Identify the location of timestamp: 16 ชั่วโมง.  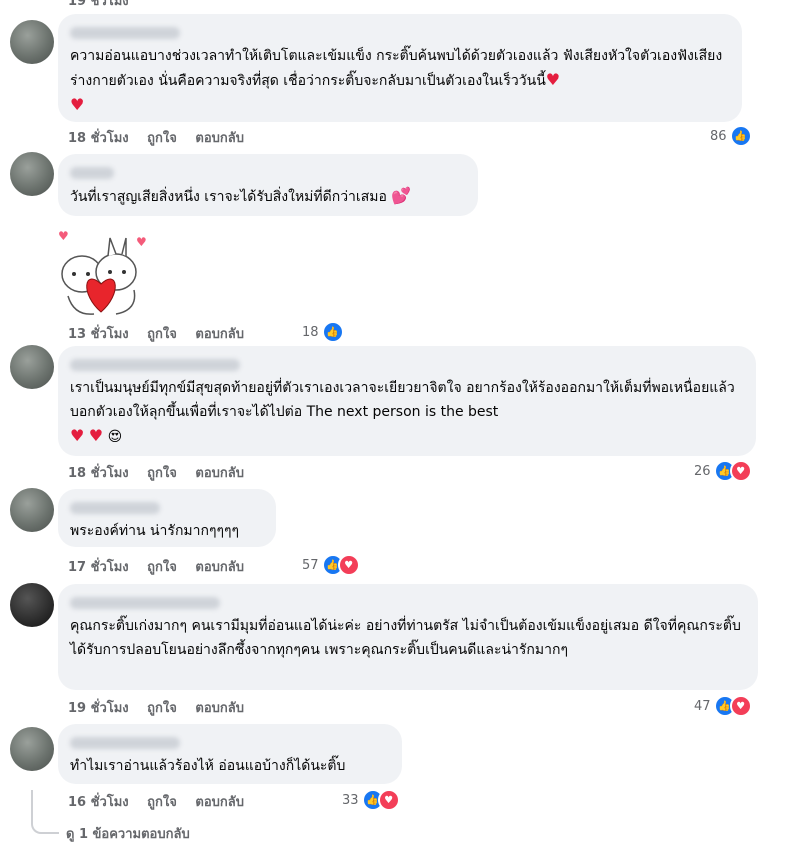
(98, 802).